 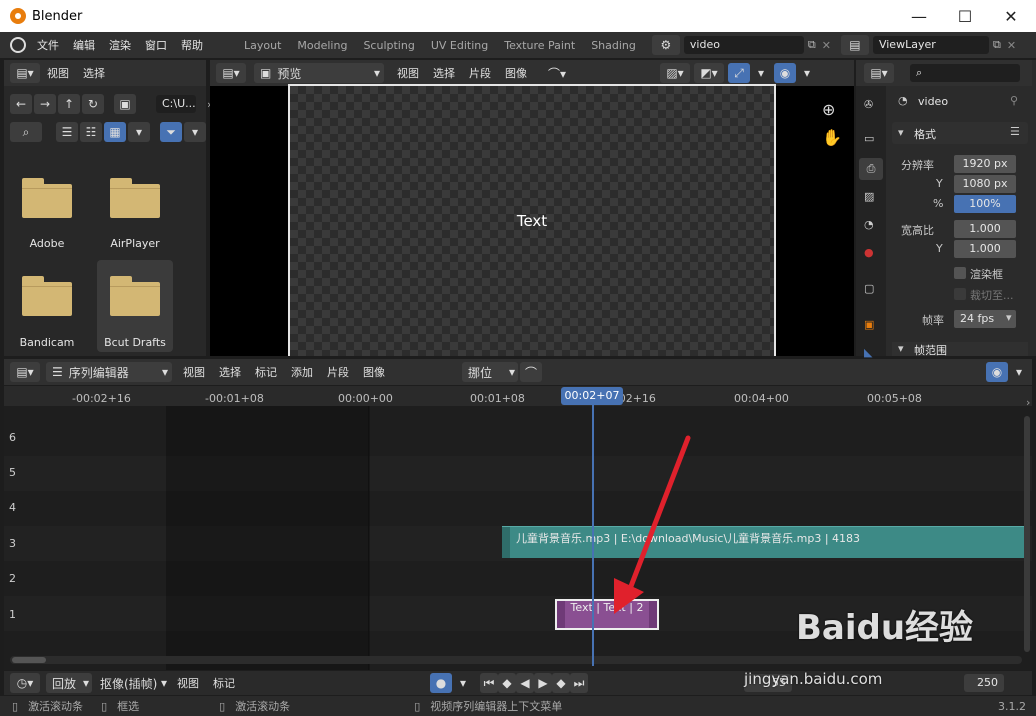 What do you see at coordinates (812, 45) in the screenshot?
I see `copy-scene-icon: ⧉` at bounding box center [812, 45].